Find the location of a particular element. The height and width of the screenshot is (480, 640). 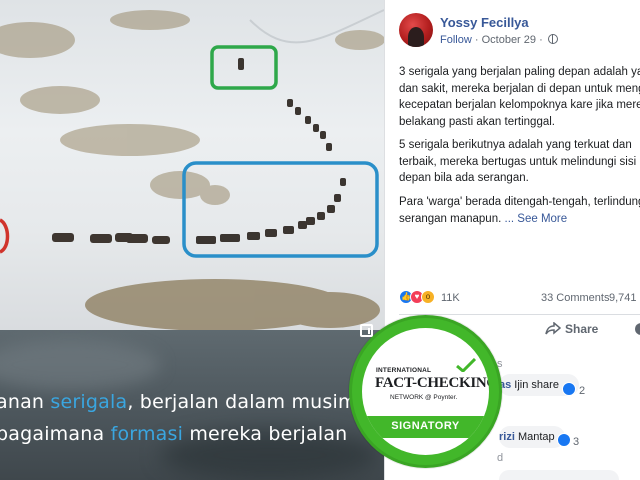

commenter-name: rizi is located at coordinates (507, 437).